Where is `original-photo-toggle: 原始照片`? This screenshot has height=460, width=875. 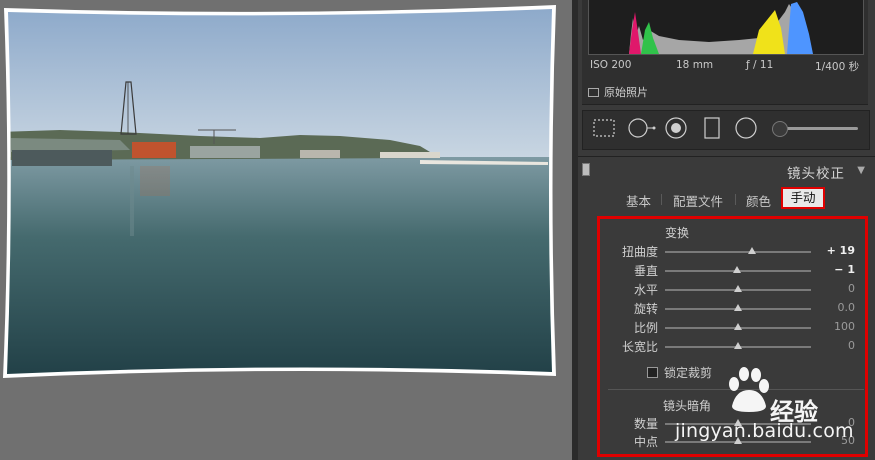 original-photo-toggle: 原始照片 is located at coordinates (618, 92).